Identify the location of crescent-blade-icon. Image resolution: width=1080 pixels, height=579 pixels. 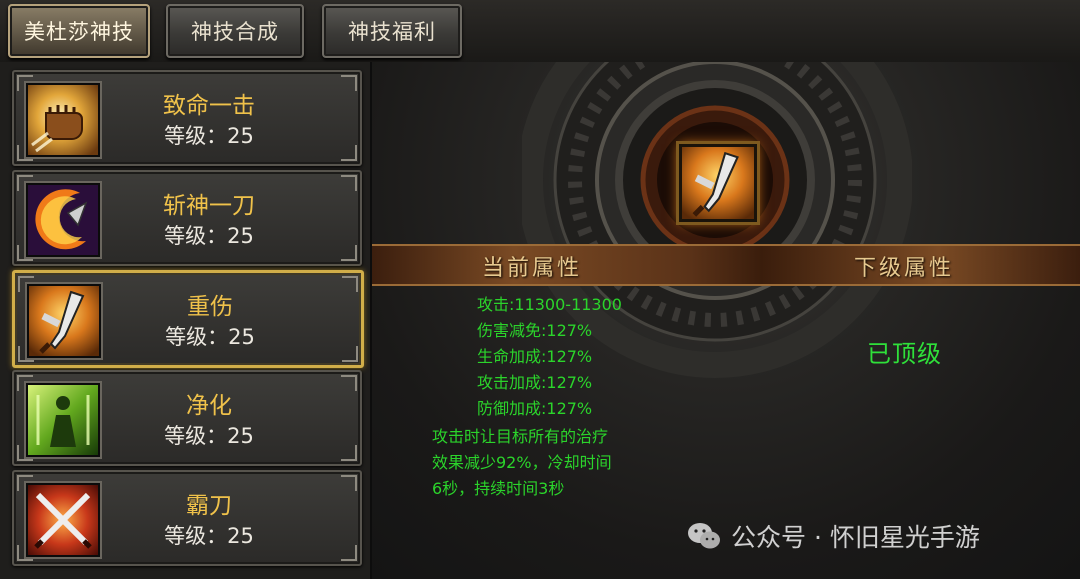
(63, 220).